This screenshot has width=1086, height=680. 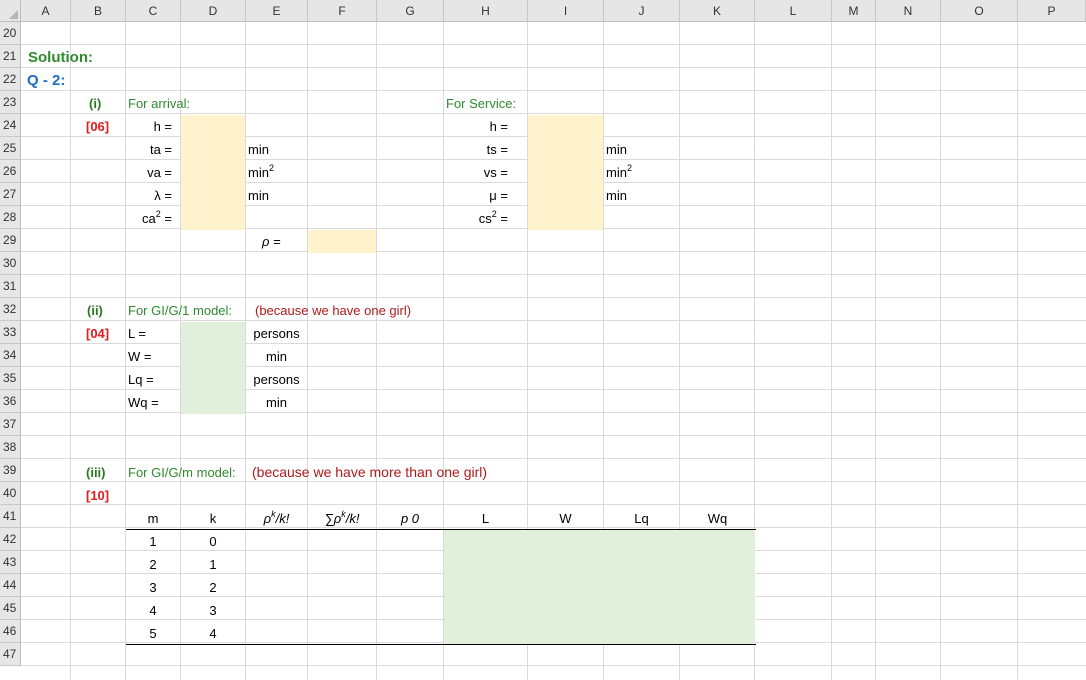 What do you see at coordinates (10, 79) in the screenshot?
I see `row-header: 22` at bounding box center [10, 79].